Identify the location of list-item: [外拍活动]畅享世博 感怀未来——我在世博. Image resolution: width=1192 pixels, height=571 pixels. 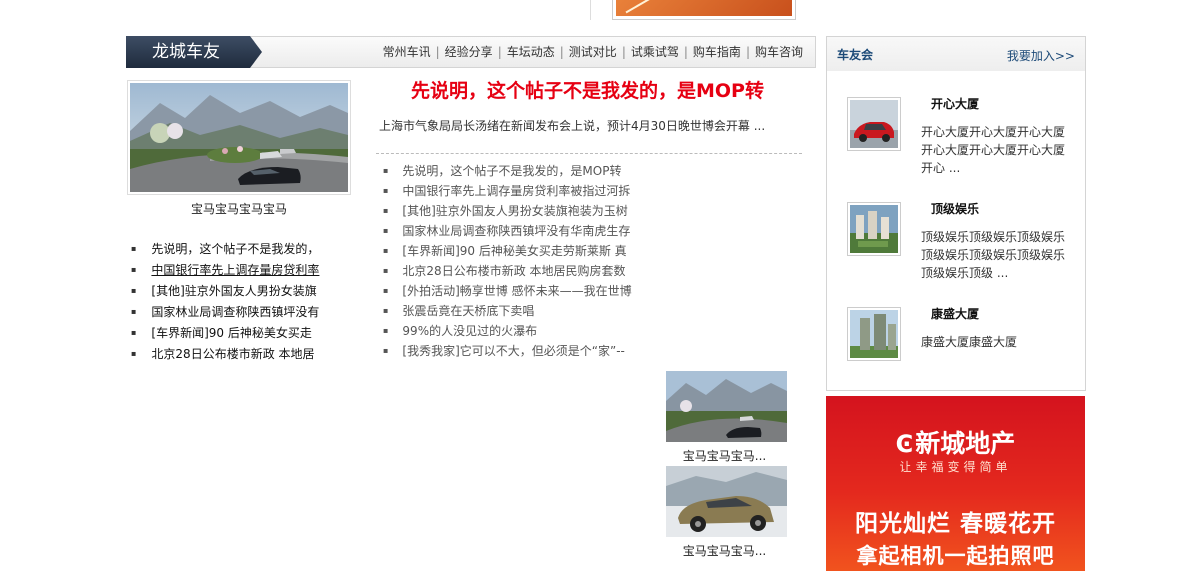
(523, 291).